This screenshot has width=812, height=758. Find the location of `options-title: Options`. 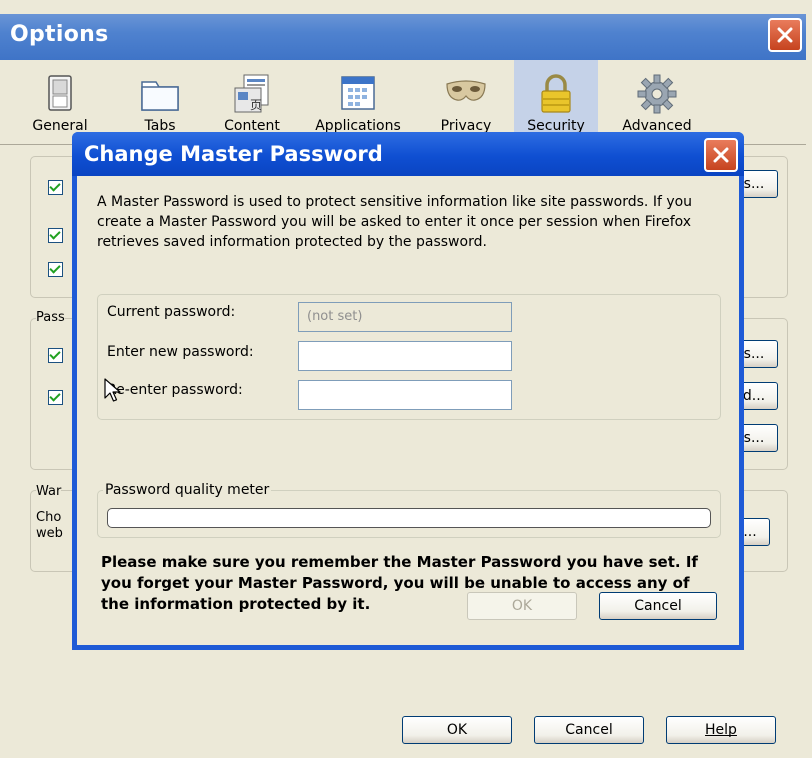

options-title: Options is located at coordinates (59, 34).